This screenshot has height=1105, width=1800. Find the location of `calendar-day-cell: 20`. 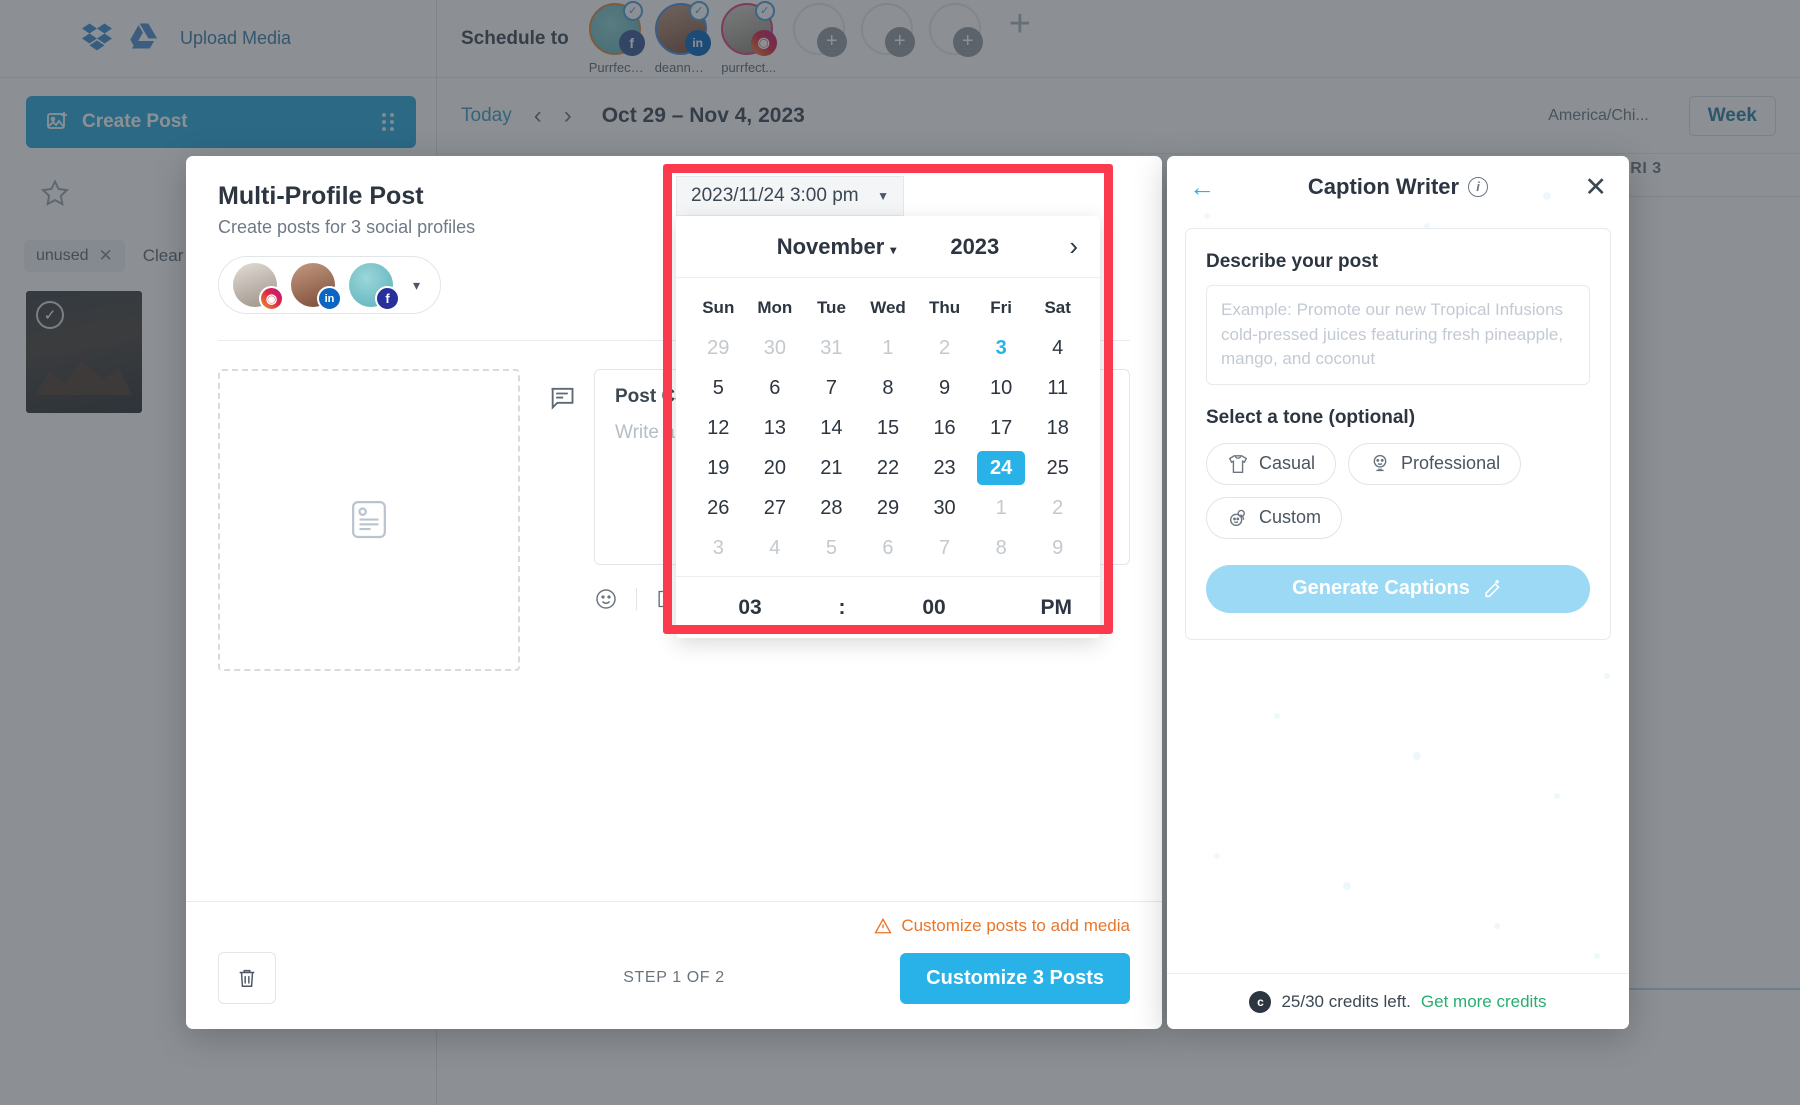

calendar-day-cell: 20 is located at coordinates (775, 468).